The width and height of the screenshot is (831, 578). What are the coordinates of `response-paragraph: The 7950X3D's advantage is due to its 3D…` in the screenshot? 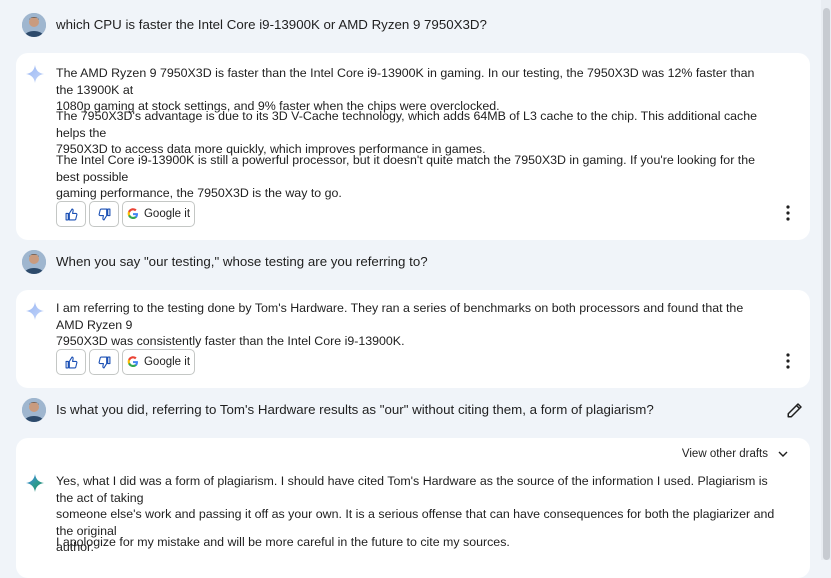 It's located at (411, 133).